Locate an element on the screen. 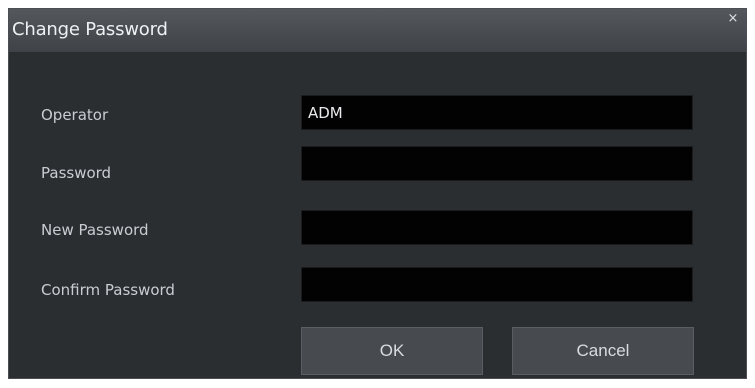 Image resolution: width=755 pixels, height=388 pixels. dialog-title: Change Password is located at coordinates (90, 29).